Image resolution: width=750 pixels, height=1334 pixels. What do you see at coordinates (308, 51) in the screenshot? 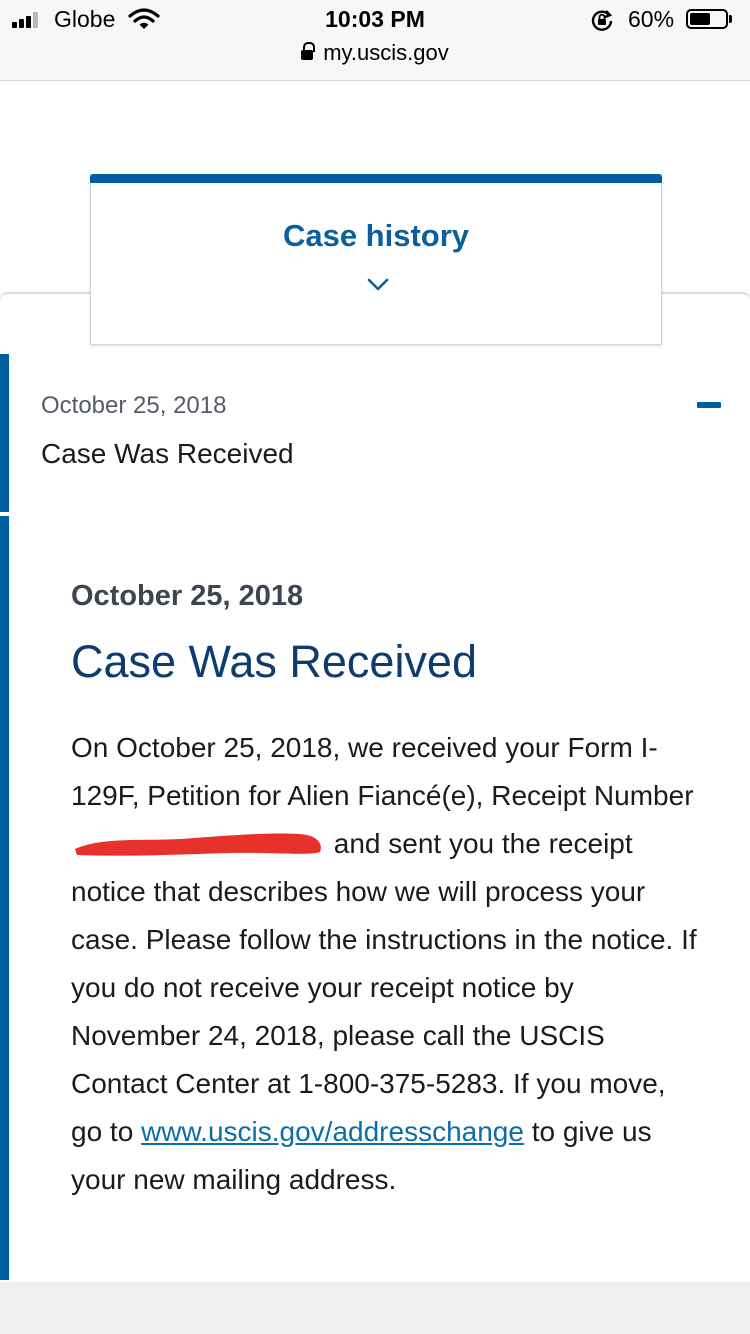
I see `lock-icon` at bounding box center [308, 51].